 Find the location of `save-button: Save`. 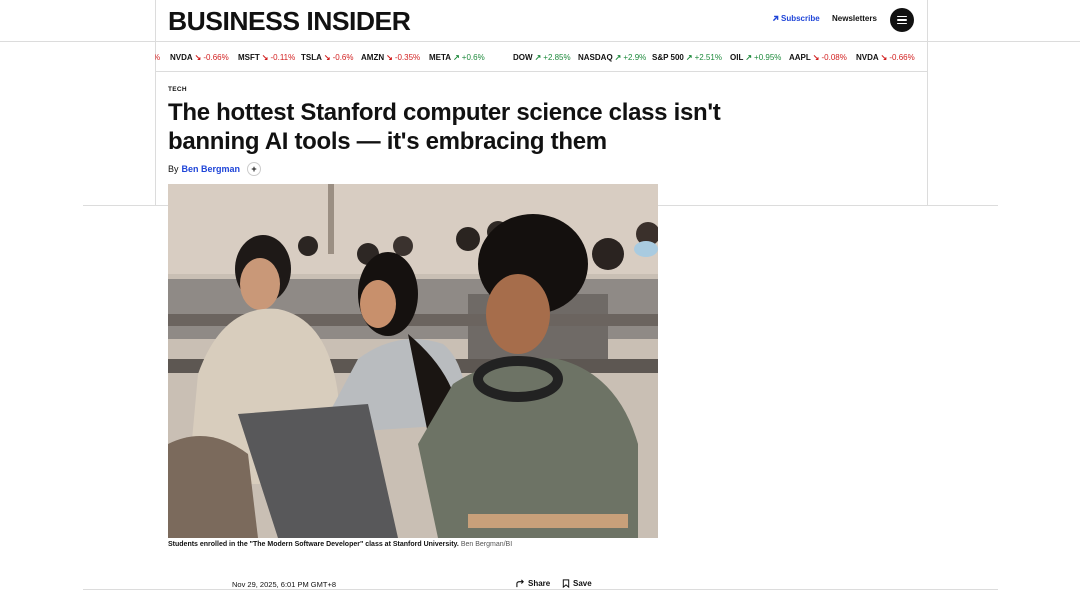

save-button: Save is located at coordinates (577, 583).